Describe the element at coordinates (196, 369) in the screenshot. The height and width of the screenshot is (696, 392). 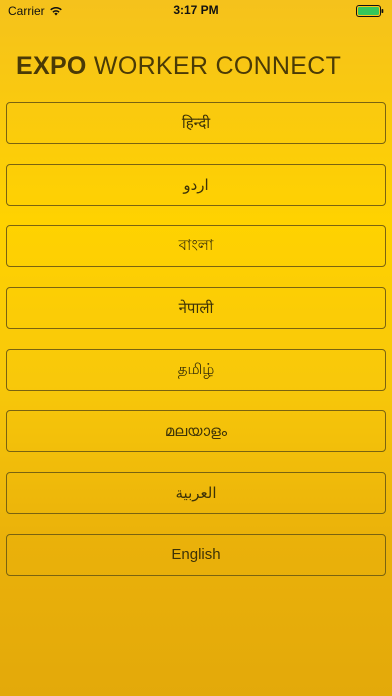
I see `language-button-tamil: தமிழ்` at that location.